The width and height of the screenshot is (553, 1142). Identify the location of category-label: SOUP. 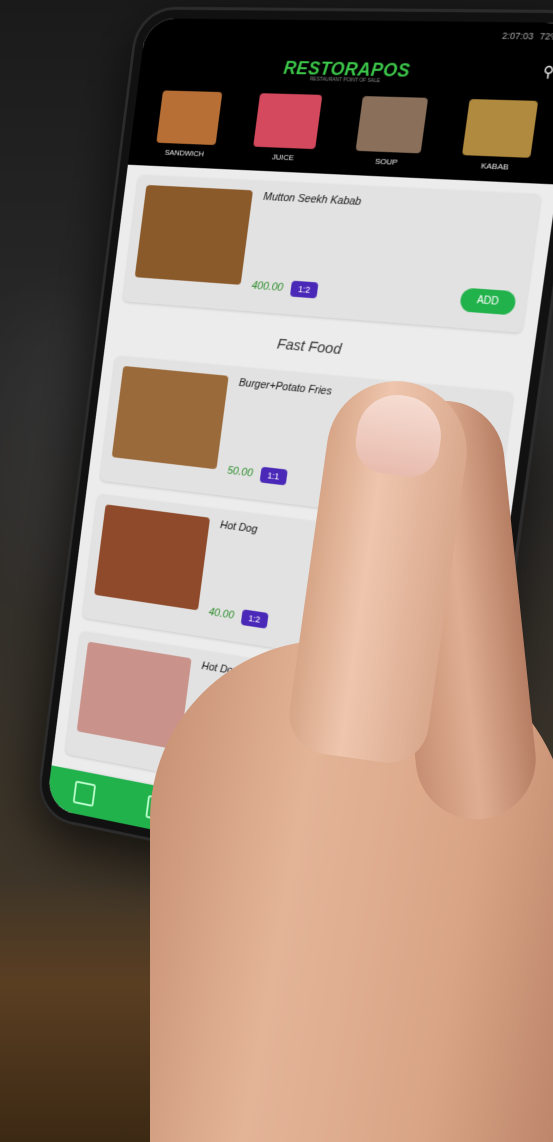
(386, 161).